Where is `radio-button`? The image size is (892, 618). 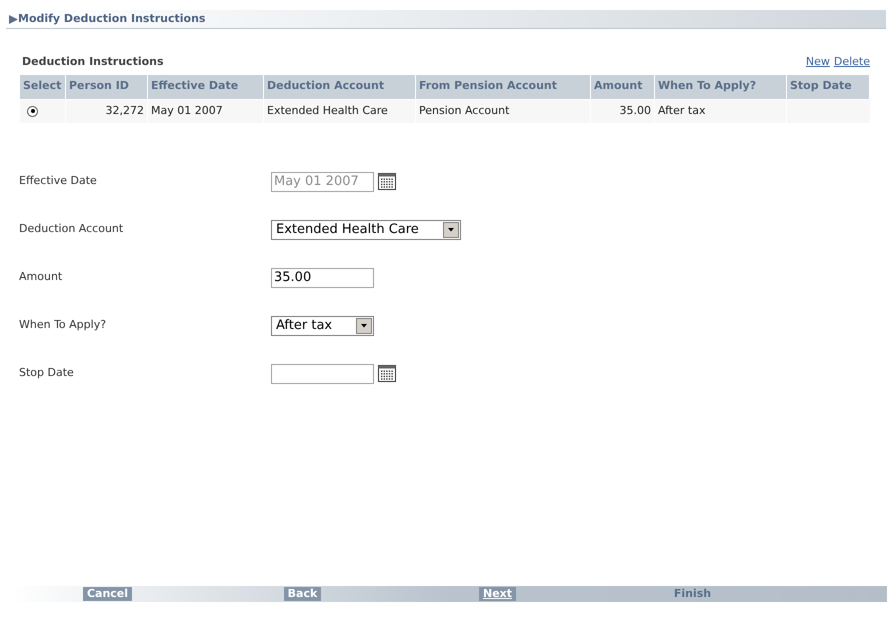 radio-button is located at coordinates (32, 111).